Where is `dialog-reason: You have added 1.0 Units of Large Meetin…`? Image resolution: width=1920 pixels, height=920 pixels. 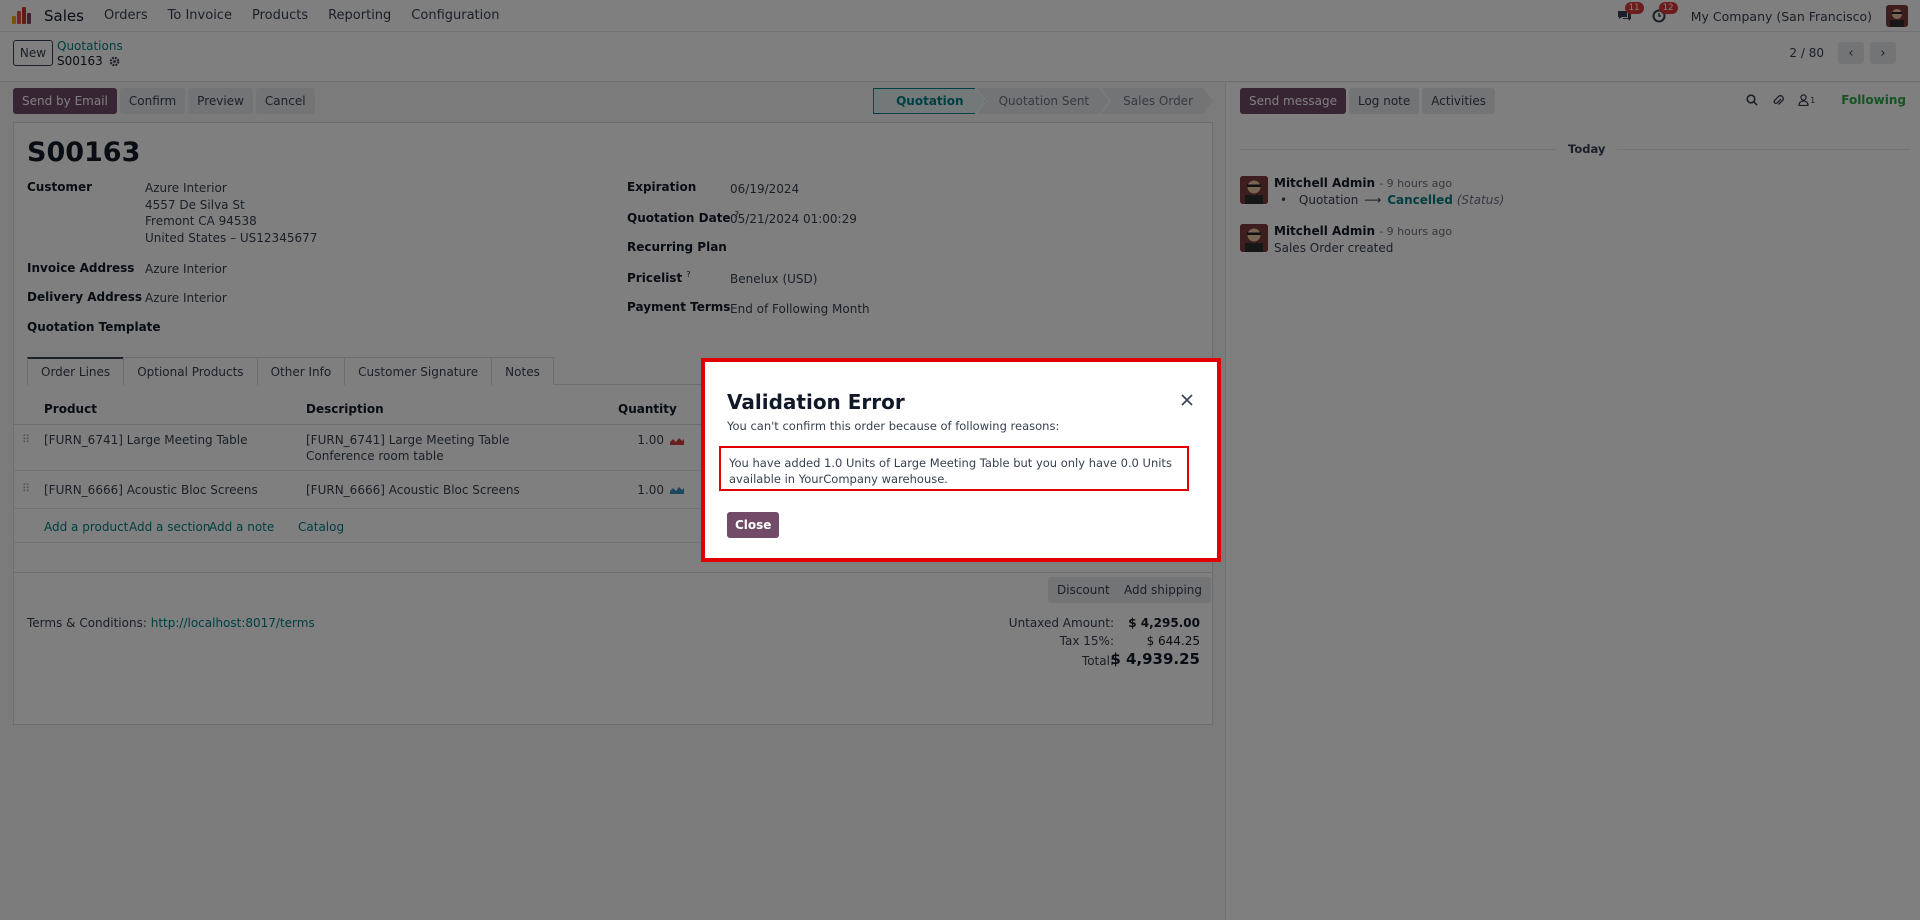 dialog-reason: You have added 1.0 Units of Large Meetin… is located at coordinates (954, 468).